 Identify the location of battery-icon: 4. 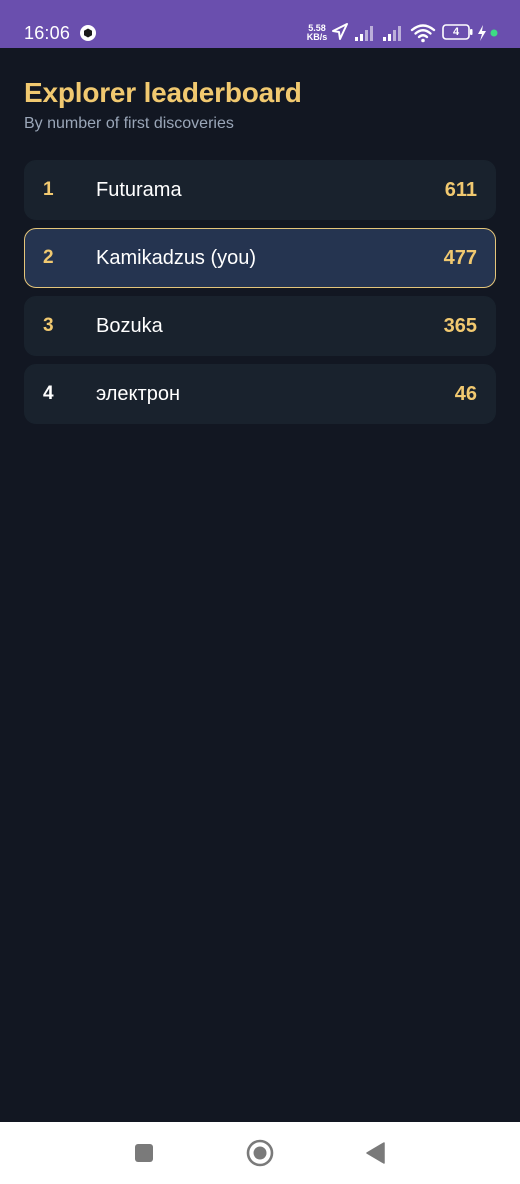
(458, 32).